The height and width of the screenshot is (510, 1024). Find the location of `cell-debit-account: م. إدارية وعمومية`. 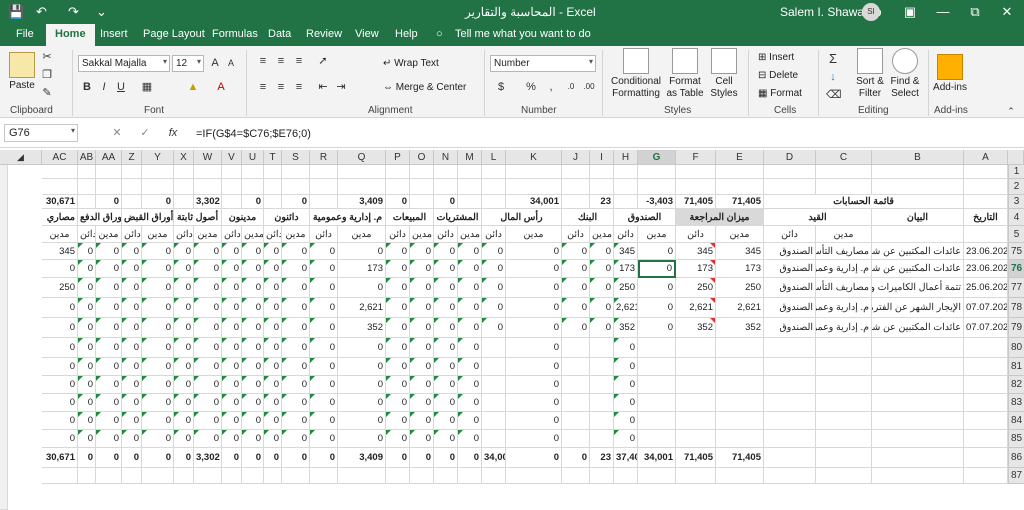

cell-debit-account: م. إدارية وعمومية is located at coordinates (844, 269).